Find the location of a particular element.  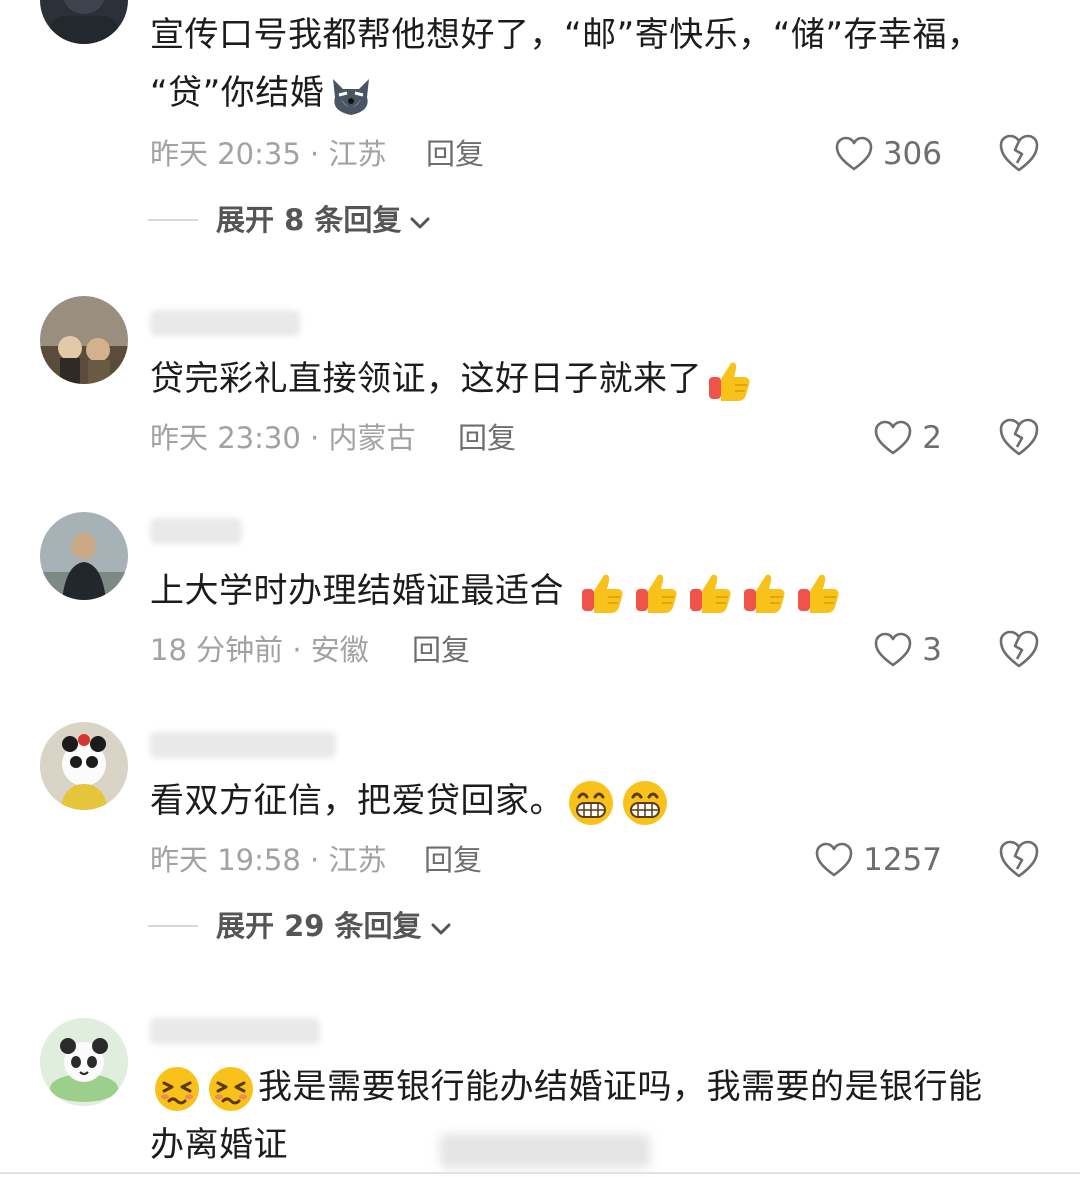

thumbs-up-emoji-group is located at coordinates (704, 592).